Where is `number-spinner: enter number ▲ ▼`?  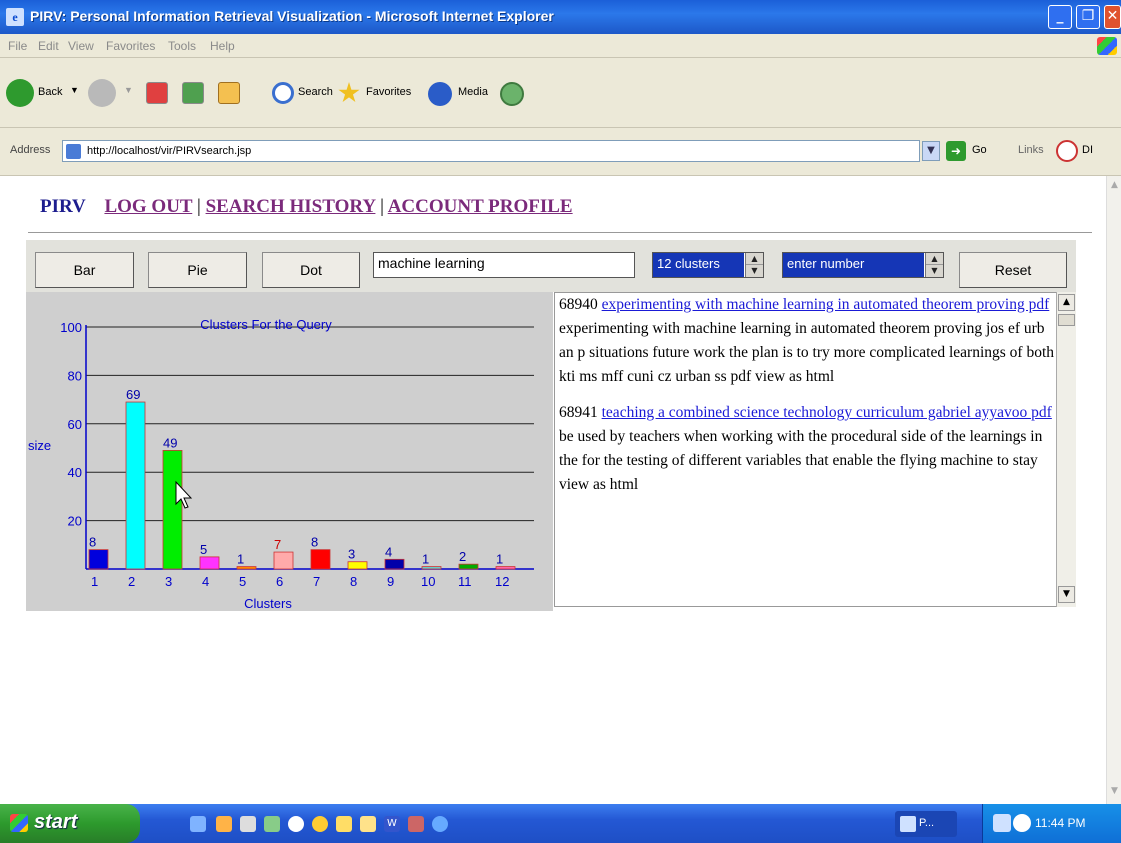 number-spinner: enter number ▲ ▼ is located at coordinates (863, 265).